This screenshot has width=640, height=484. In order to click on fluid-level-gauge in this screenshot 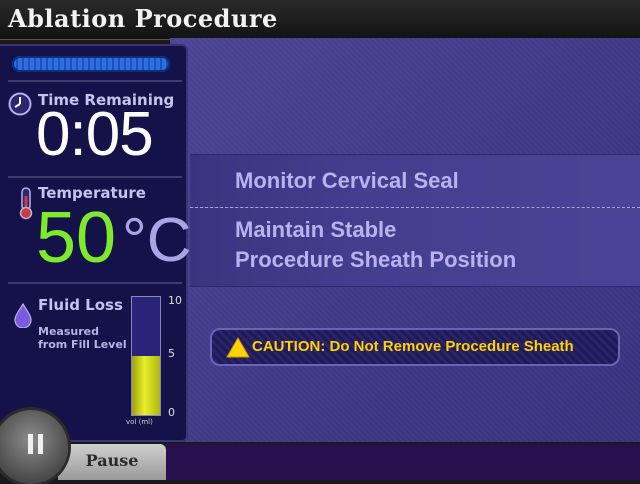, I will do `click(146, 356)`.